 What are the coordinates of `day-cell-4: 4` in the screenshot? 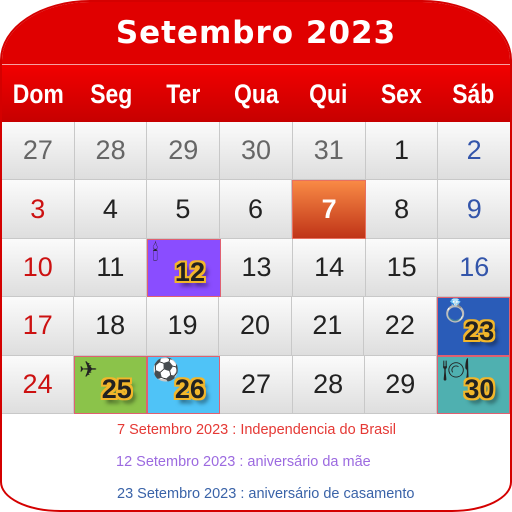 It's located at (111, 209).